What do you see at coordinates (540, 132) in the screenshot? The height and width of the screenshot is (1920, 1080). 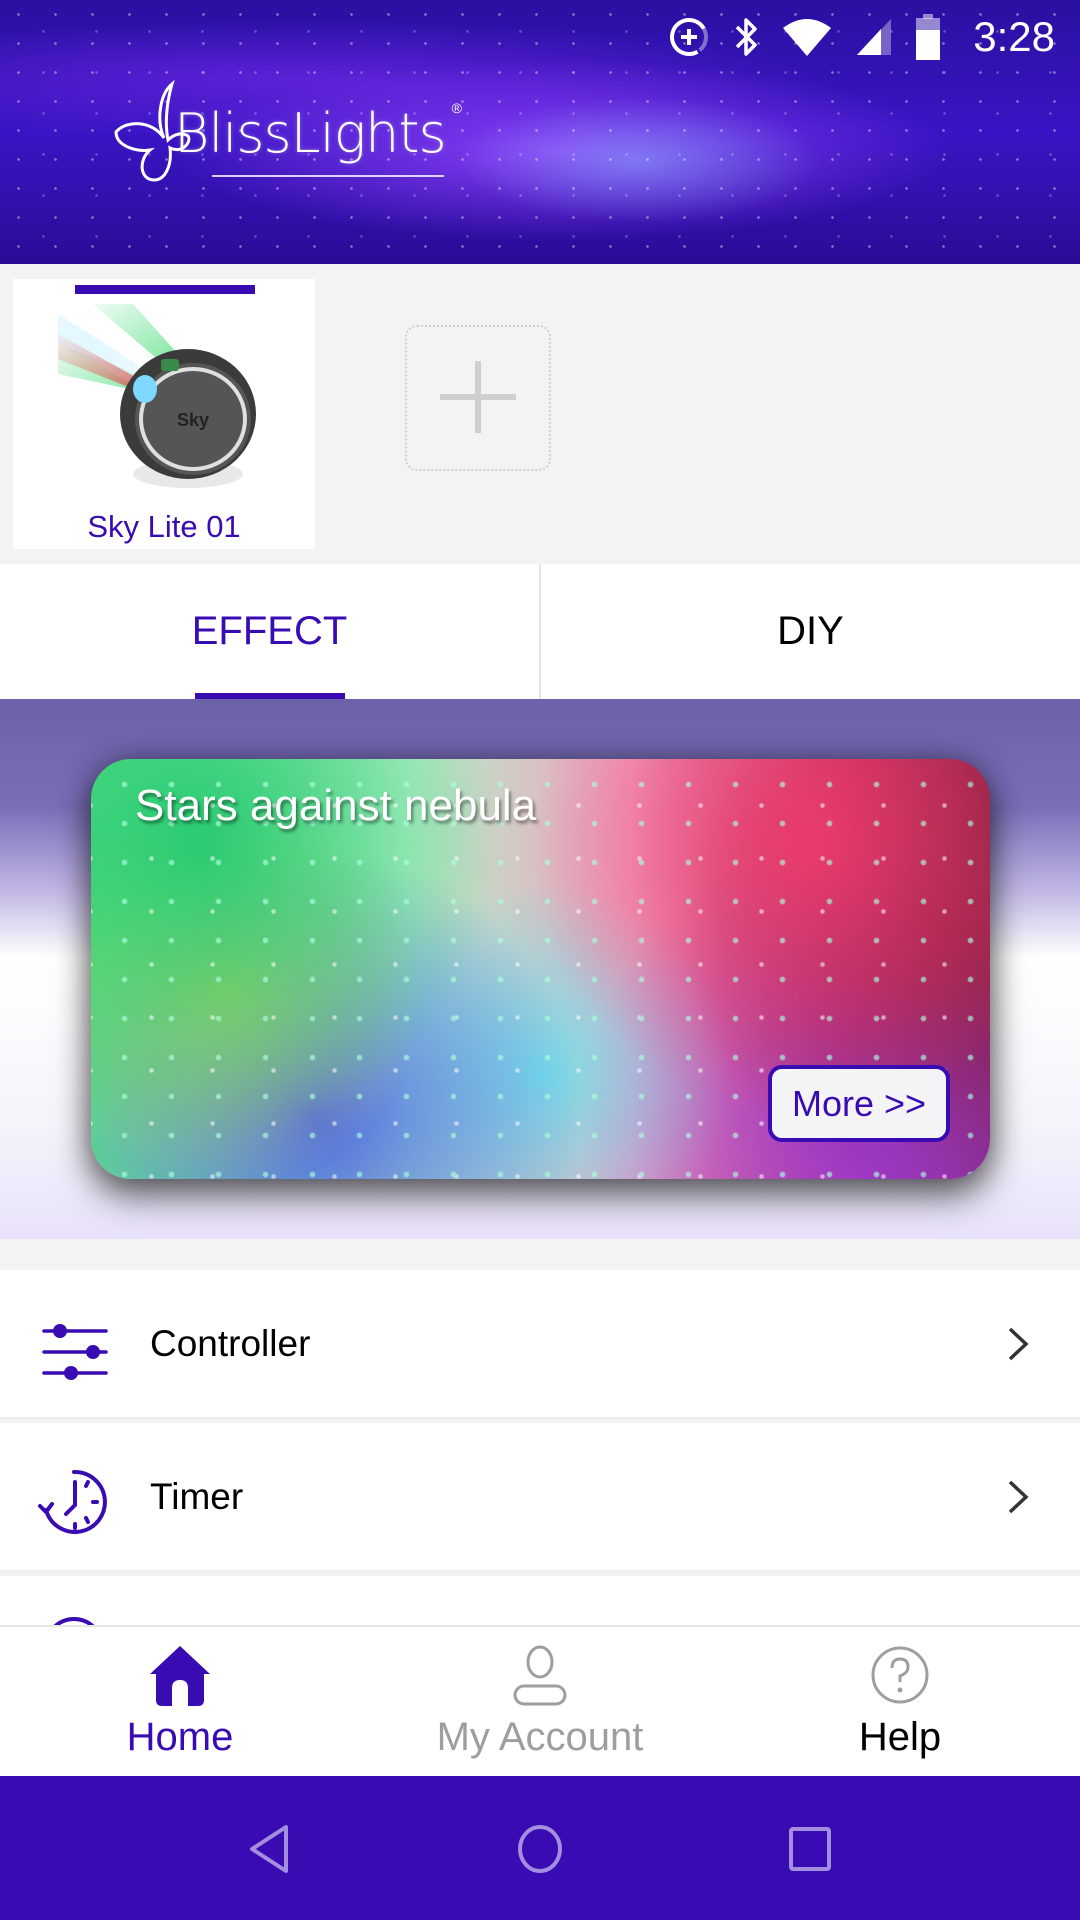 I see `app-header: 3:28 BlissLights ®` at bounding box center [540, 132].